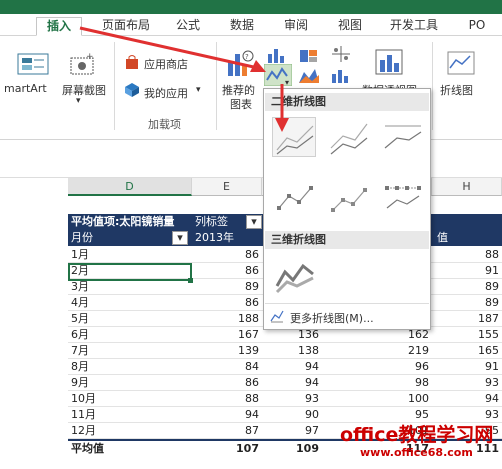  Describe the element at coordinates (417, 435) in the screenshot. I see `watermark-text: office教程学习网` at that location.